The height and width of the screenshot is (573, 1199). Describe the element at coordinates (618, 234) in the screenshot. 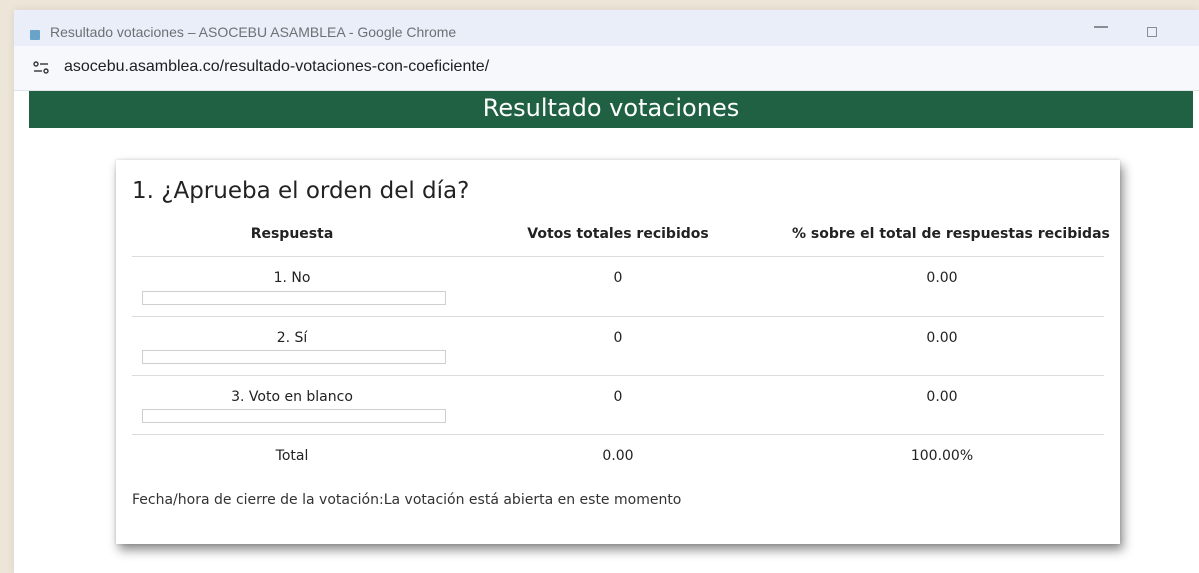

I see `header-votes: Votos totales recibidos` at that location.